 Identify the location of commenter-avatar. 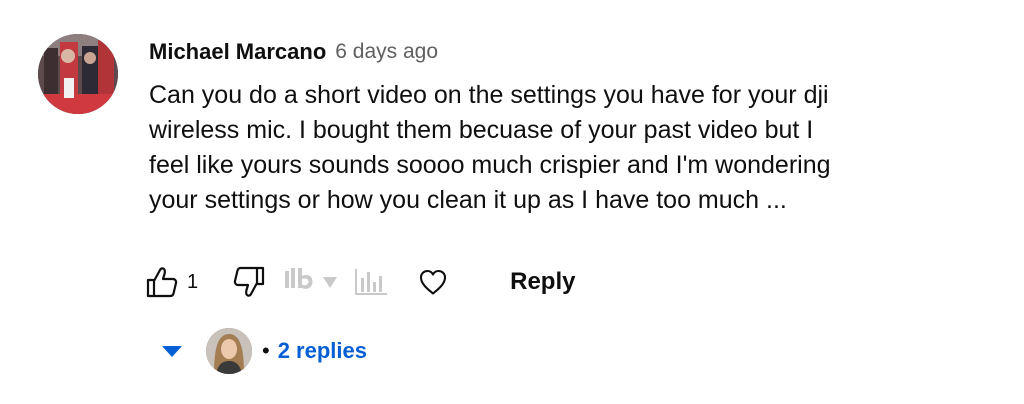
(78, 74).